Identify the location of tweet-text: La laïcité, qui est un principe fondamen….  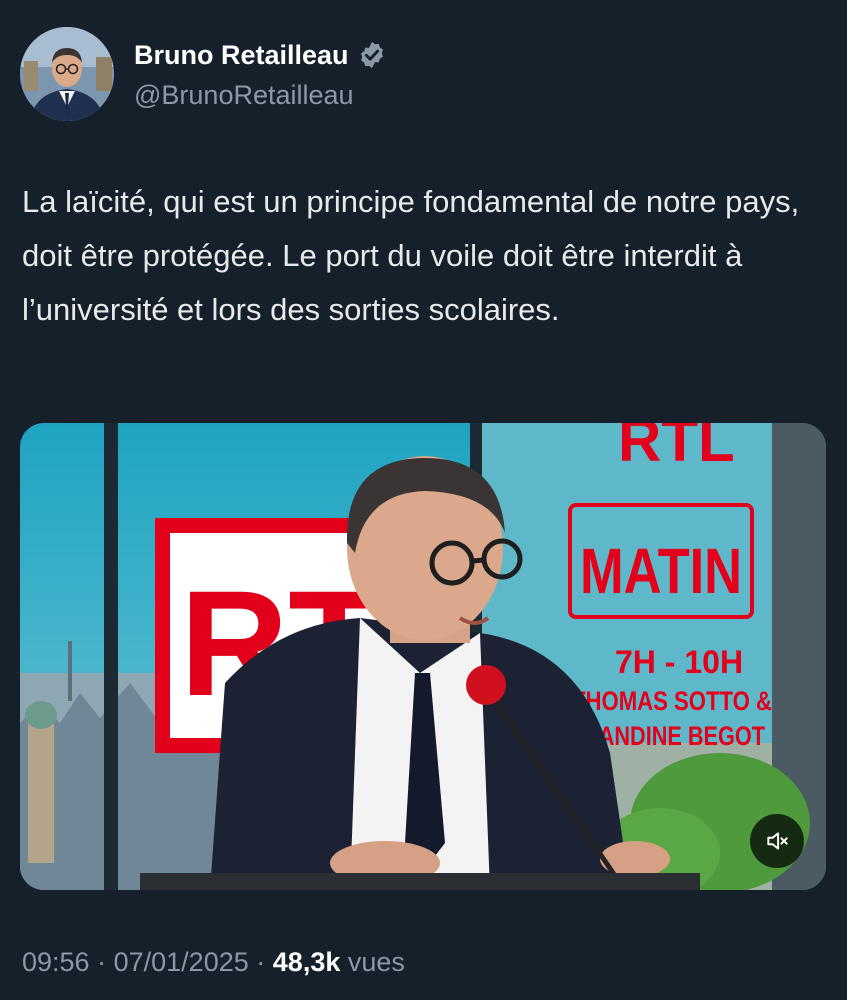
(411, 255).